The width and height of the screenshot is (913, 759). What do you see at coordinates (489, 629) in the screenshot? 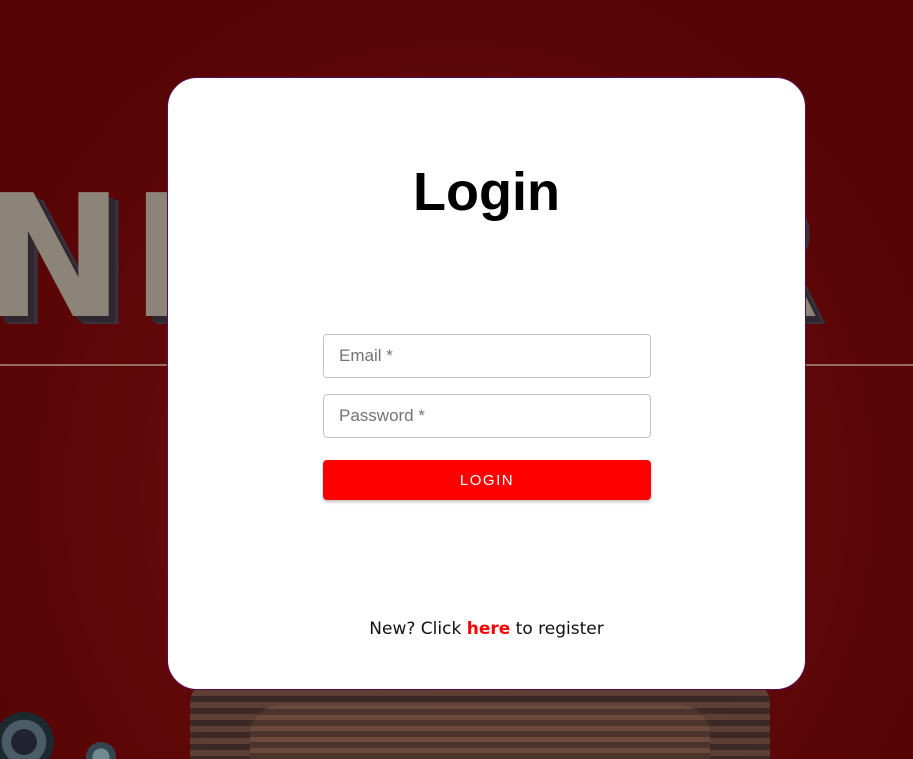
I see `register-link: here` at bounding box center [489, 629].